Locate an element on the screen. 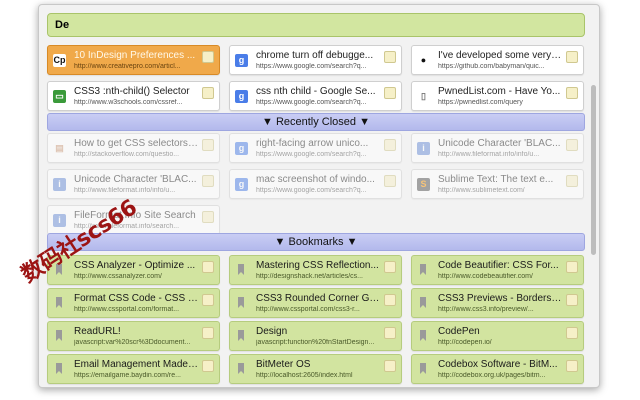  creativepro-icon: Cp is located at coordinates (59, 60).